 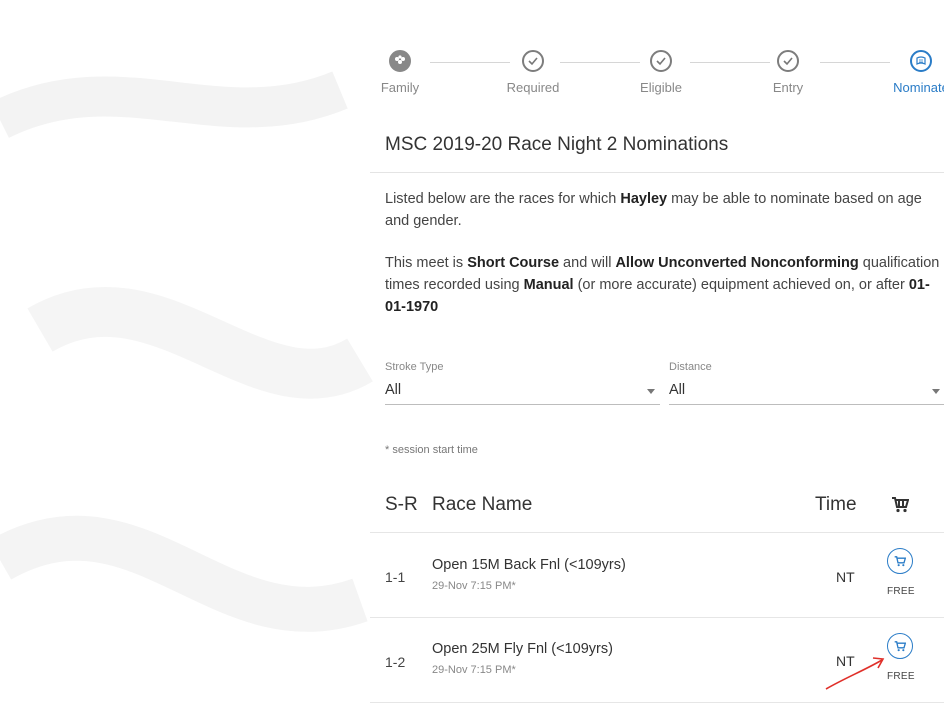 I want to click on family-icon, so click(x=400, y=61).